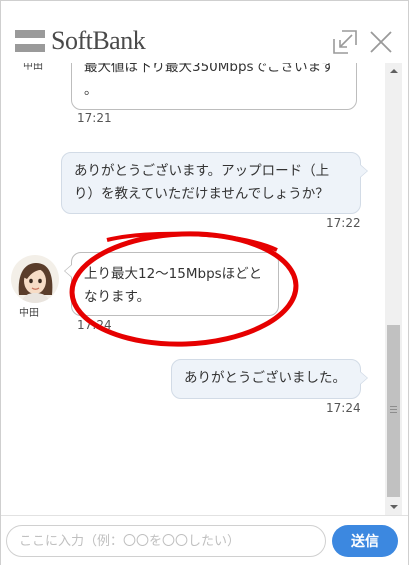 The height and width of the screenshot is (567, 409). What do you see at coordinates (201, 194) in the screenshot?
I see `message-line: り）を教えていただけませんでしょうか？` at bounding box center [201, 194].